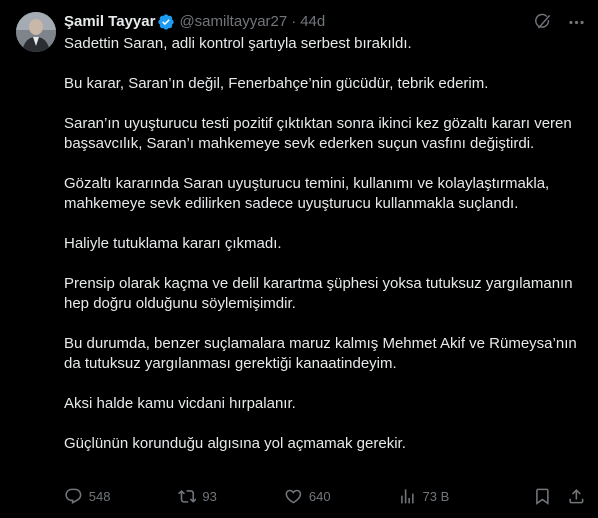 This screenshot has width=598, height=518. Describe the element at coordinates (319, 496) in the screenshot. I see `like-count: 640` at that location.